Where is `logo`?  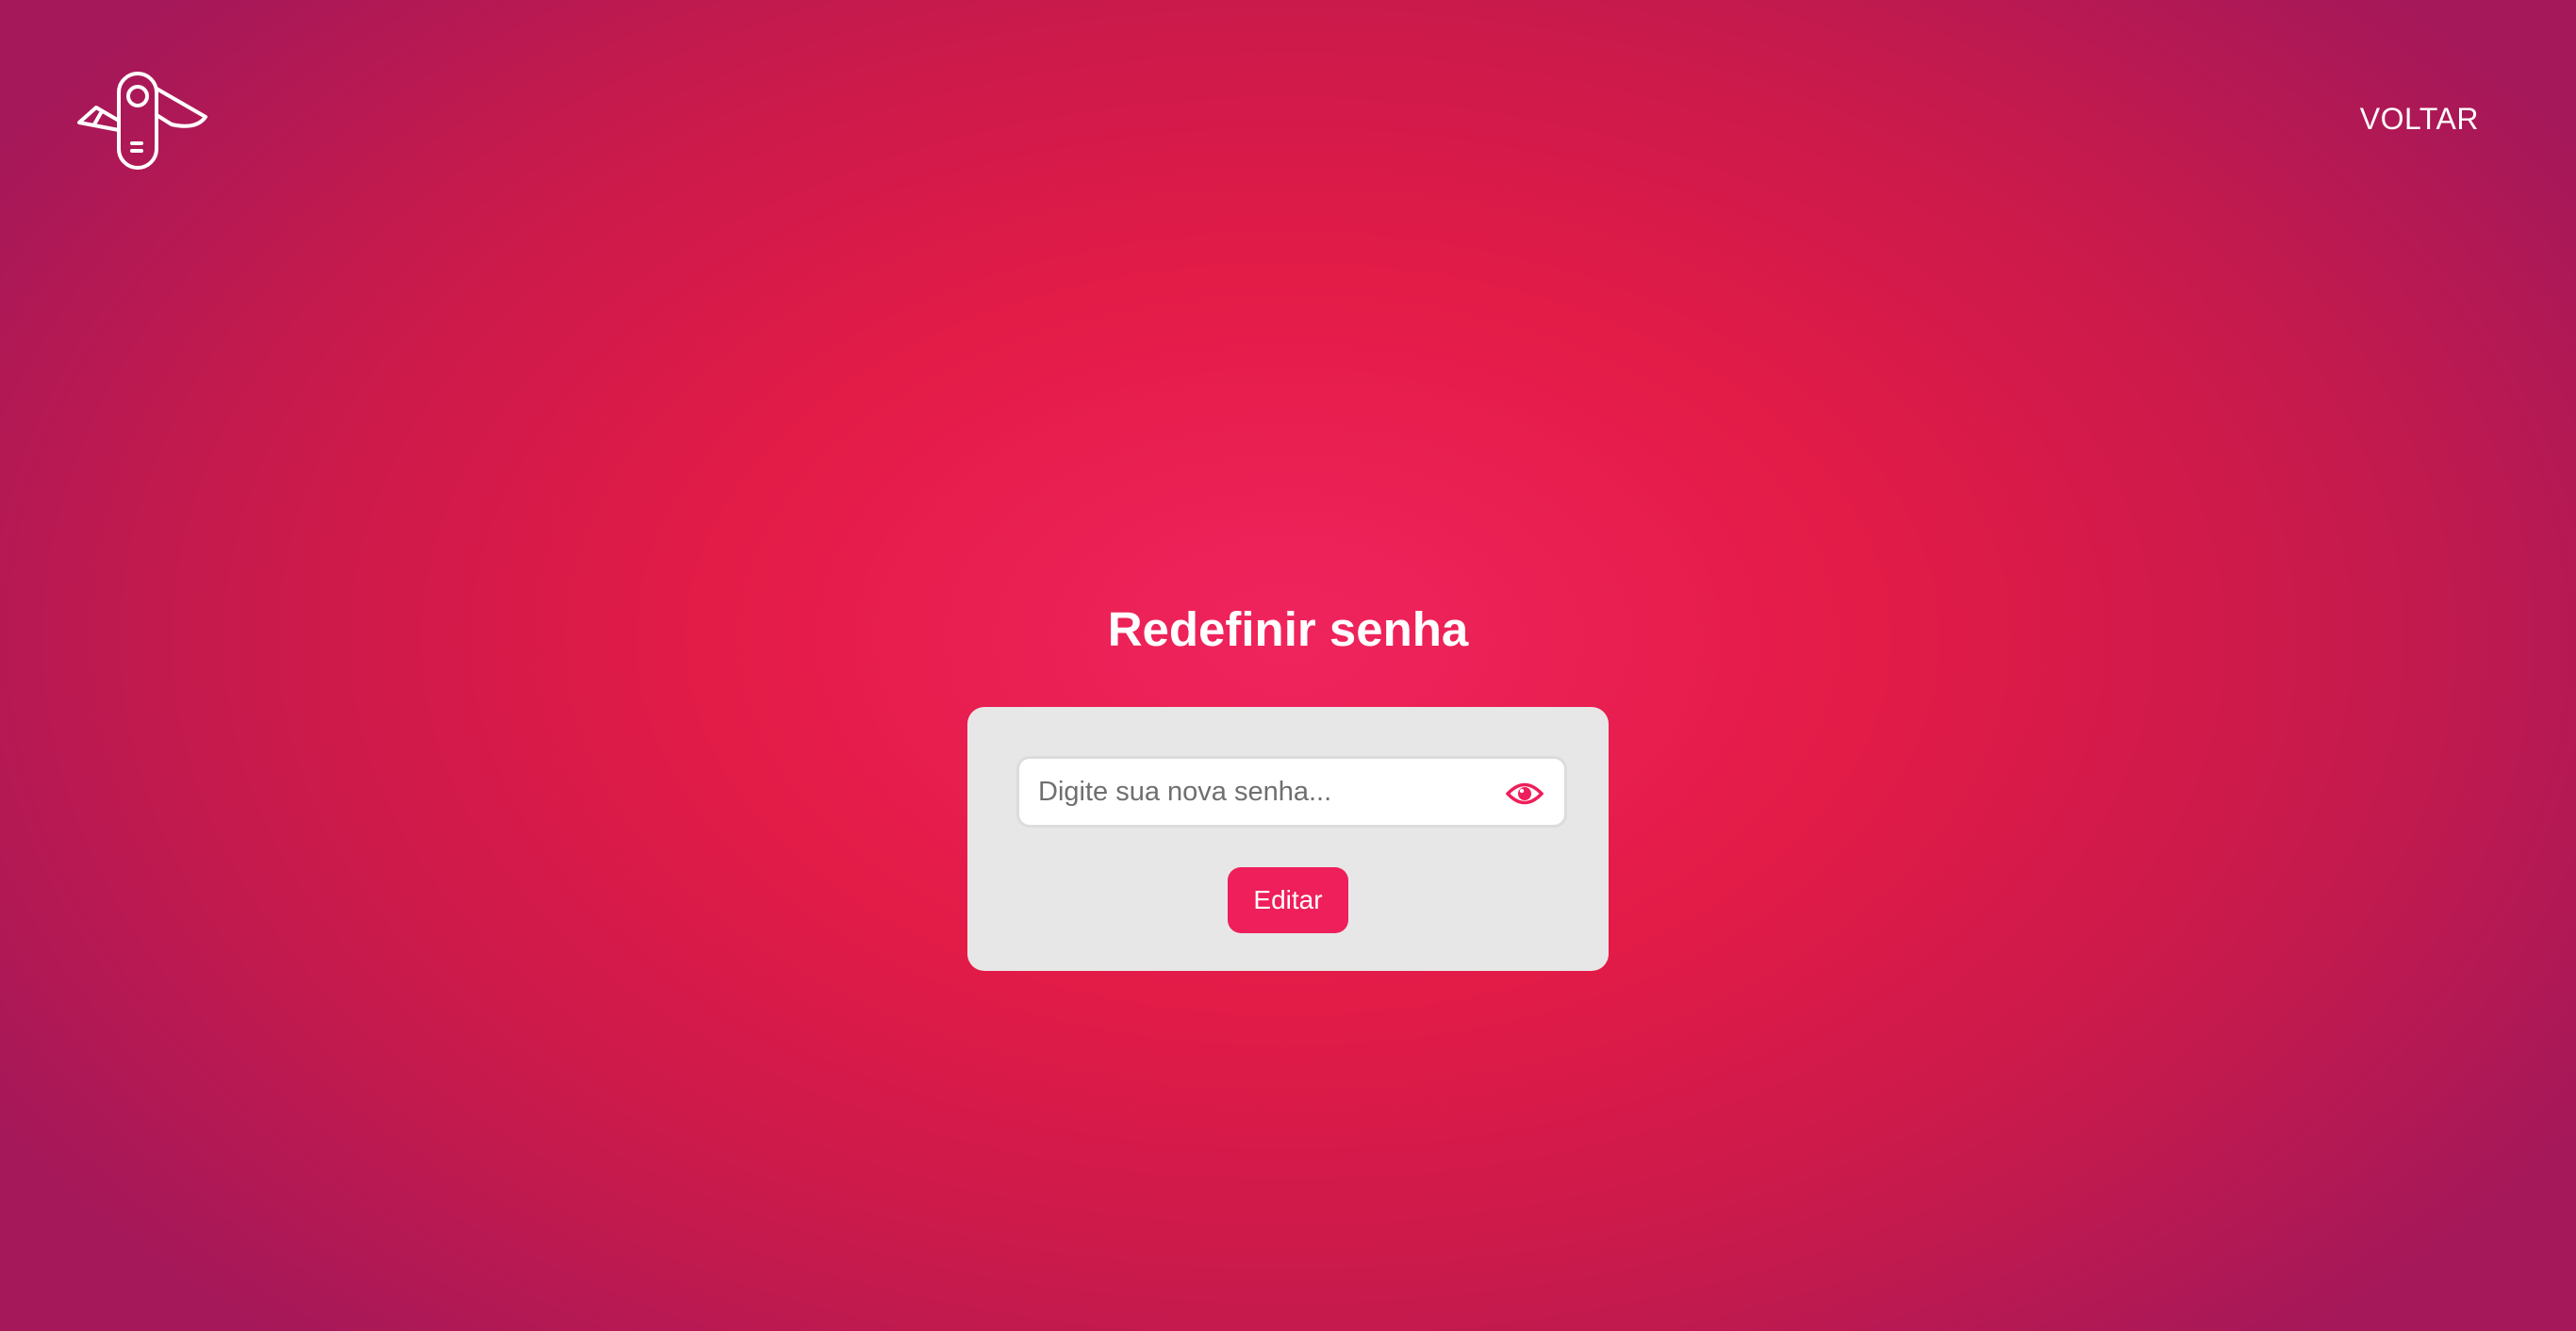 logo is located at coordinates (146, 121).